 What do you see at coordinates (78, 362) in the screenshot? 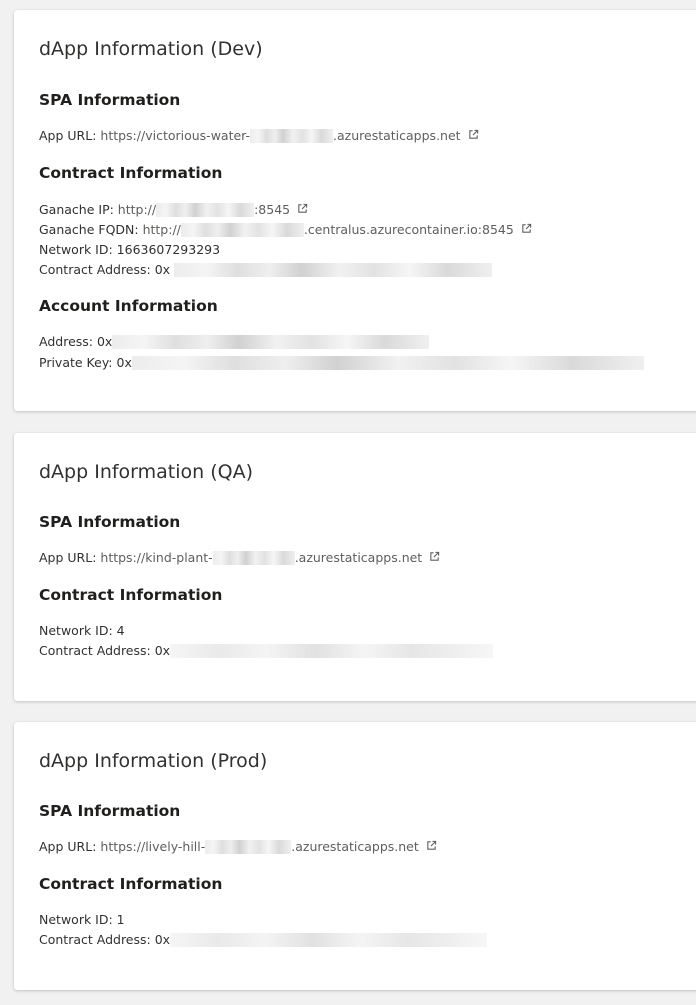
I see `private-key-label: Private Key:` at bounding box center [78, 362].